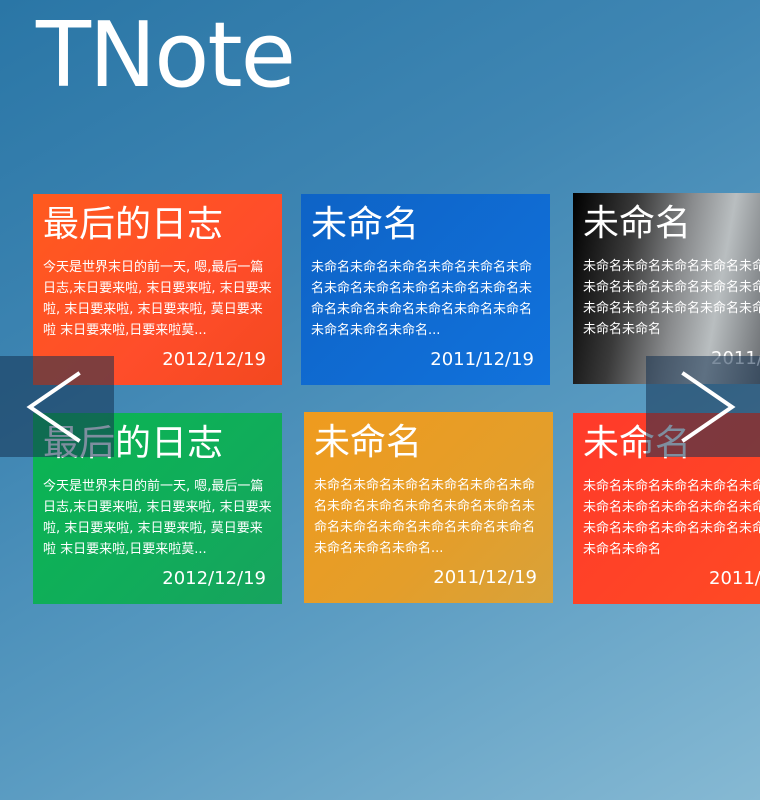  Describe the element at coordinates (166, 55) in the screenshot. I see `app-title: TNote` at that location.